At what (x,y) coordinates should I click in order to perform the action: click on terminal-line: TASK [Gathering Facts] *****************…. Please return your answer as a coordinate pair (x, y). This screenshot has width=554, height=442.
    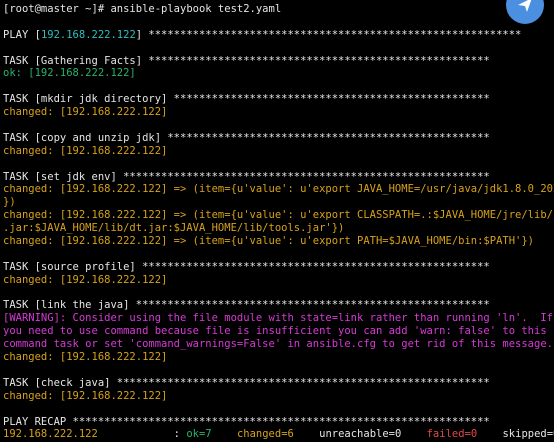
    Looking at the image, I should click on (278, 61).